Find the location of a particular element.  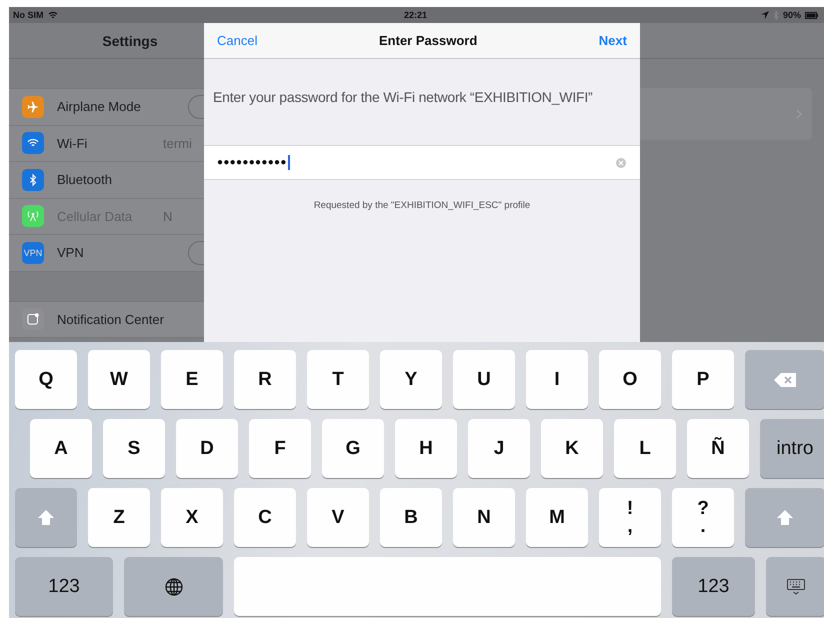

delete-icon is located at coordinates (785, 379).